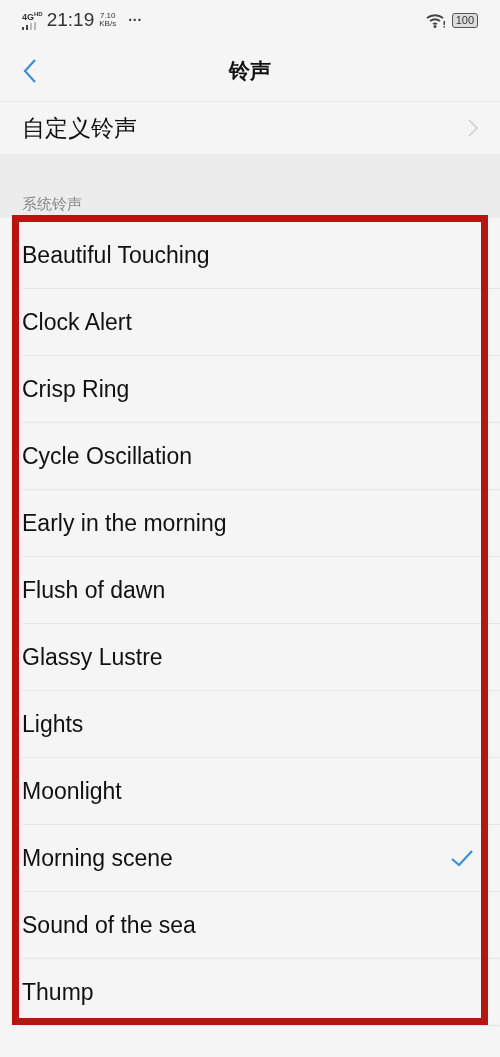  What do you see at coordinates (261, 389) in the screenshot?
I see `ringtone-item: Crisp Ring` at bounding box center [261, 389].